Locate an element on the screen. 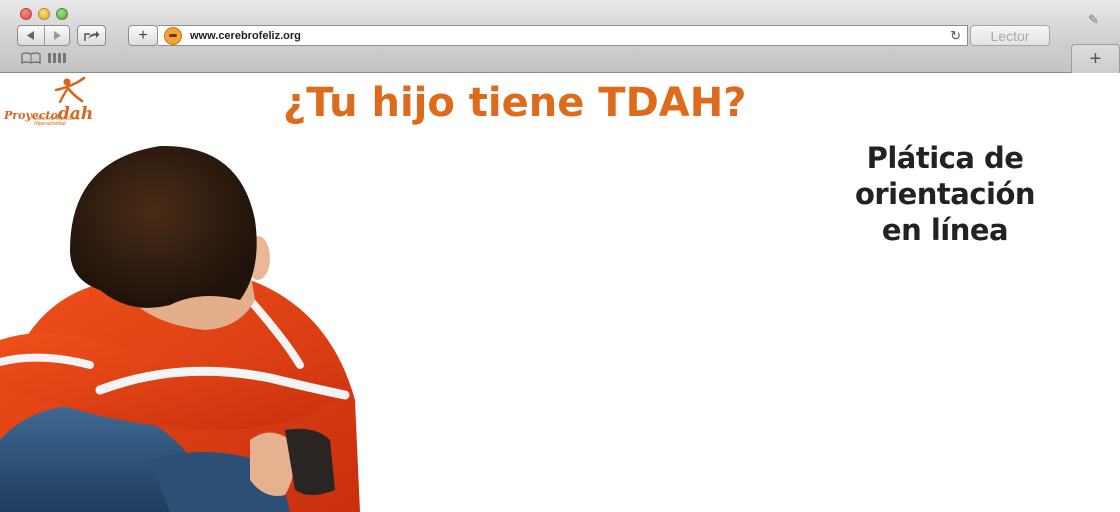  reload-icon: ↻ is located at coordinates (955, 36).